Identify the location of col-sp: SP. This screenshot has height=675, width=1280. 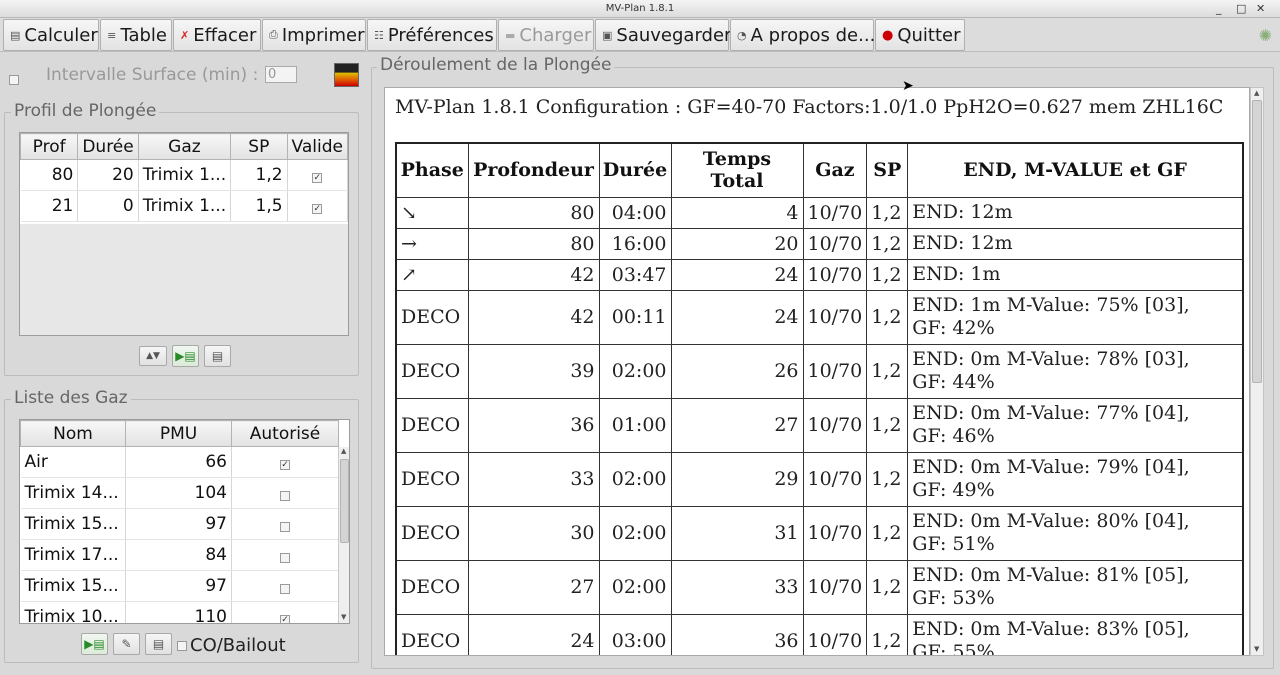
(259, 146).